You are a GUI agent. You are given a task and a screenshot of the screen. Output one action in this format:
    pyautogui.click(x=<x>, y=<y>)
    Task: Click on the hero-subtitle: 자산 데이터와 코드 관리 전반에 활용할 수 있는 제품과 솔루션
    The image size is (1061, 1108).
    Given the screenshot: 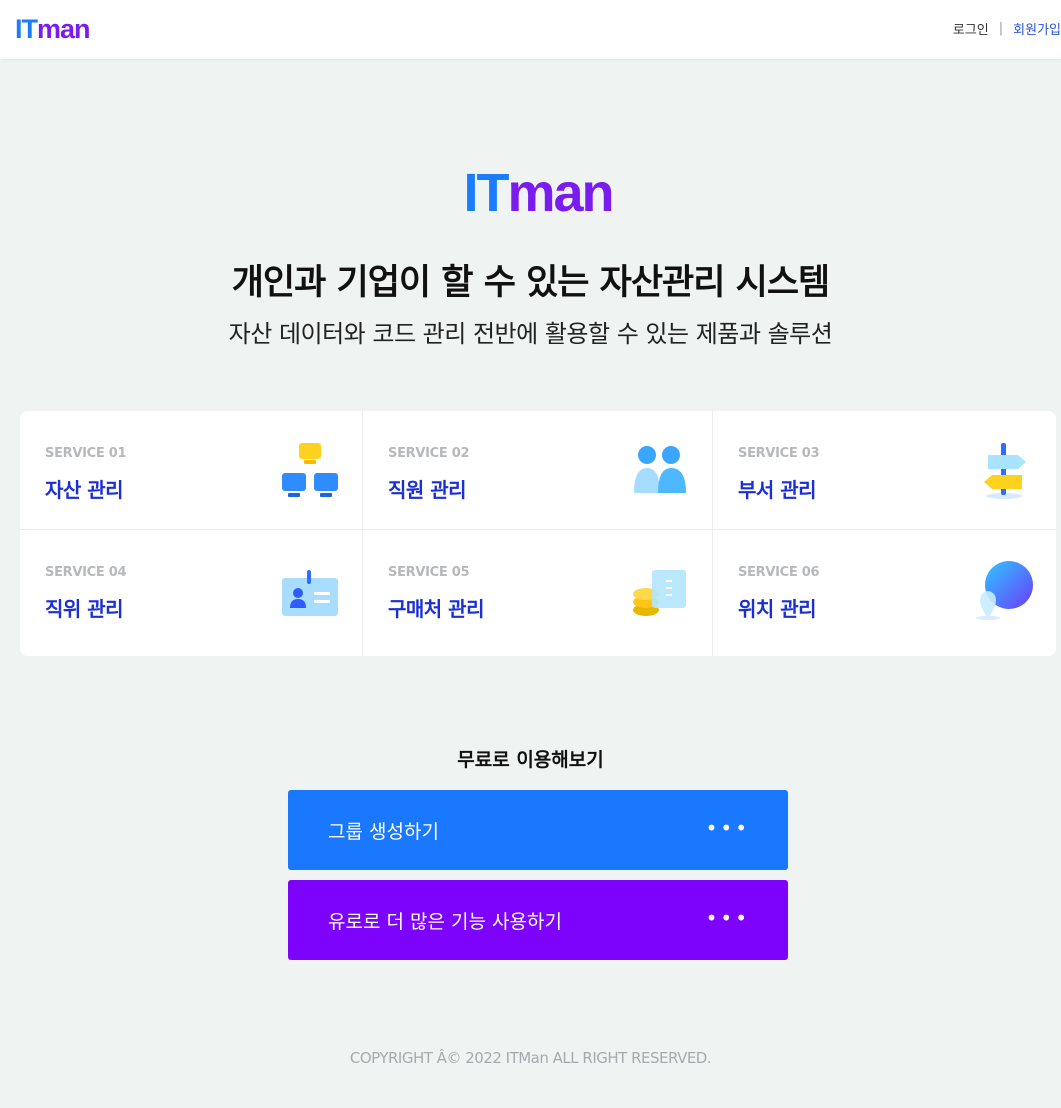 What is the action you would take?
    pyautogui.click(x=530, y=334)
    